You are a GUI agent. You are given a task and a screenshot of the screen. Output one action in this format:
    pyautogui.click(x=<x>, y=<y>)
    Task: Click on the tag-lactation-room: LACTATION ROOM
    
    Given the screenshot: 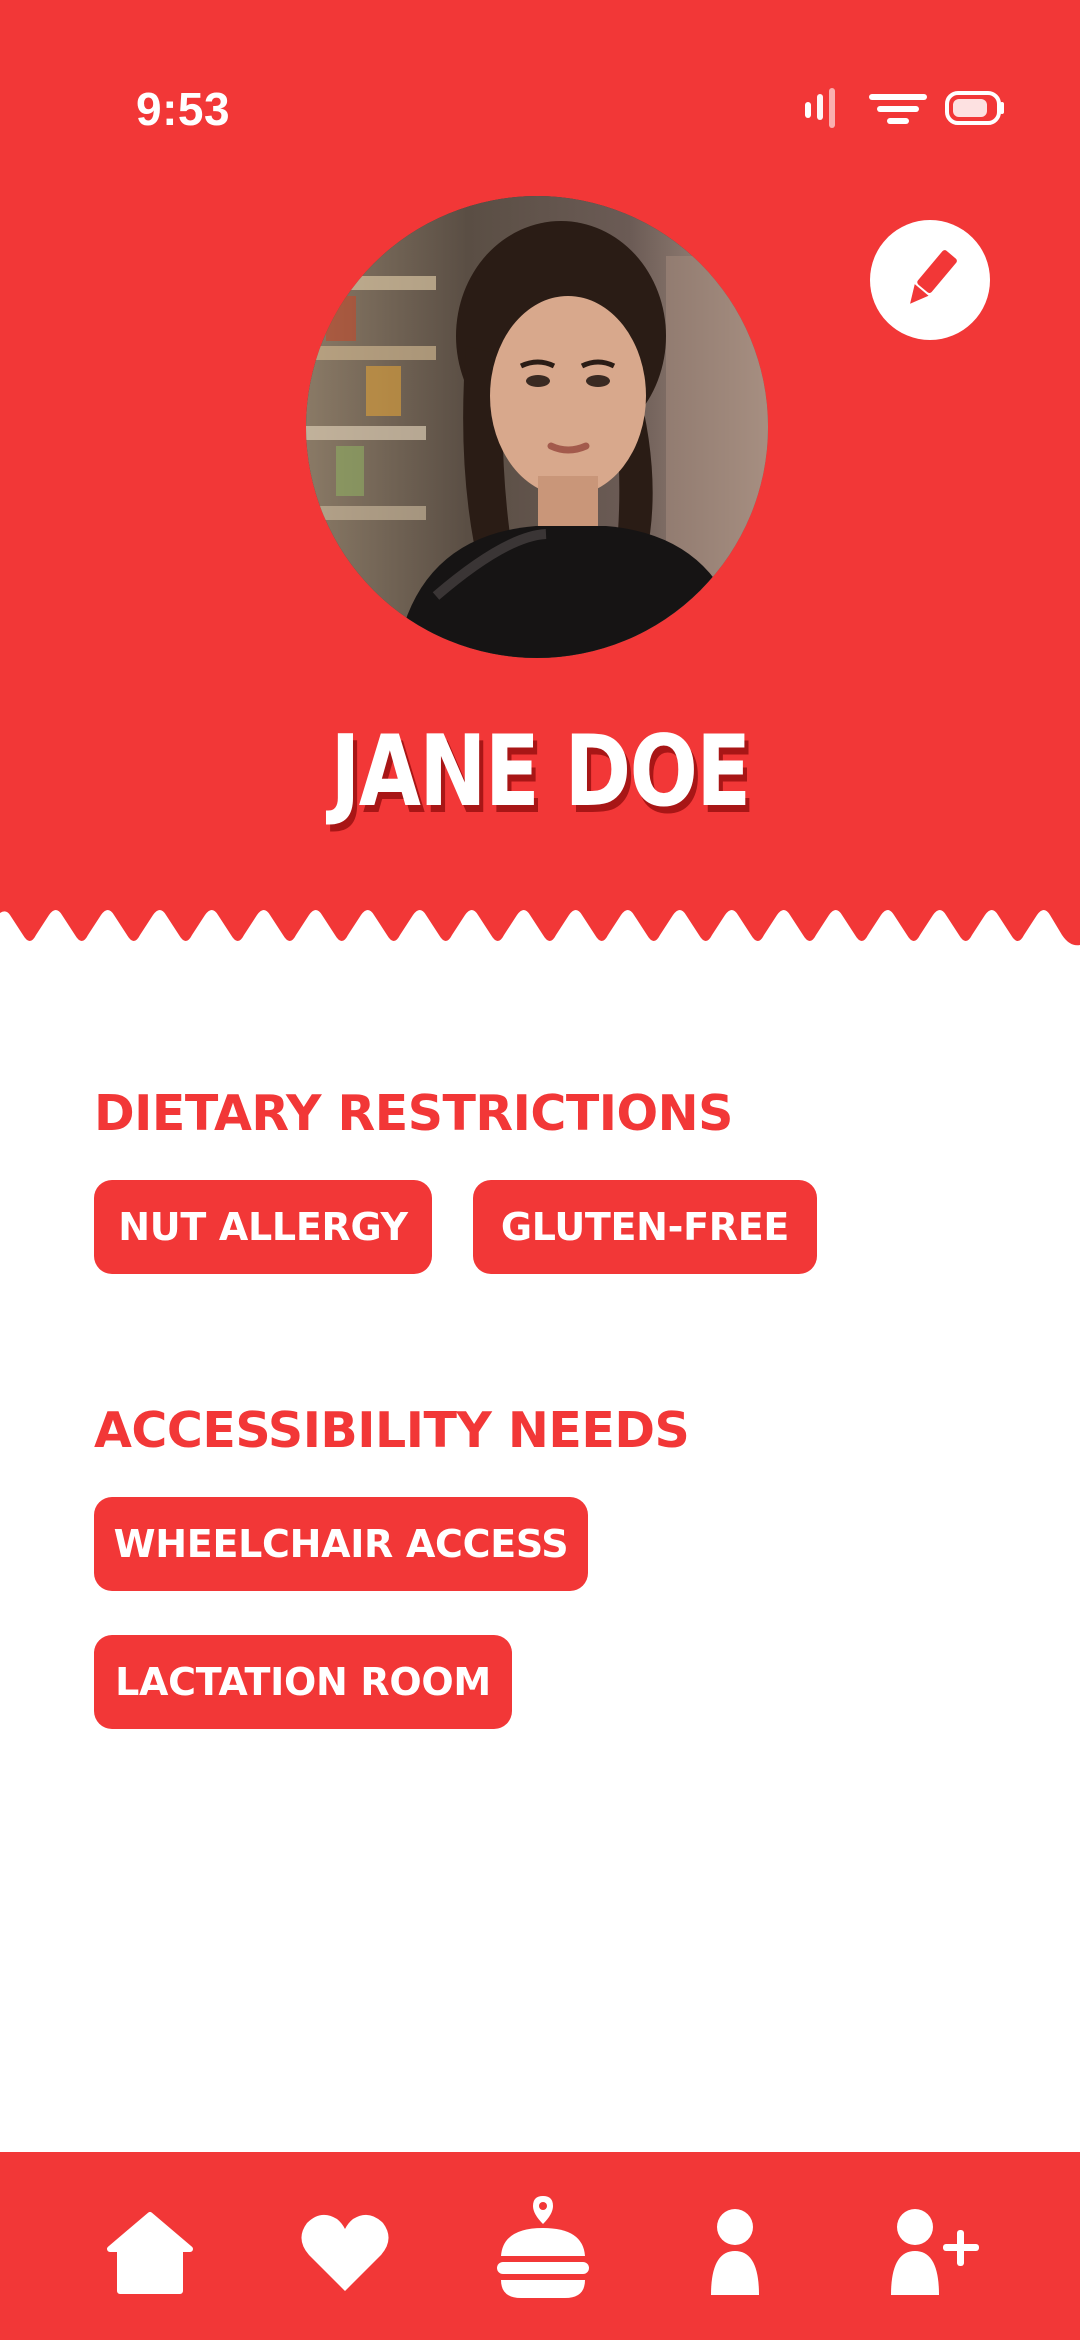 What is the action you would take?
    pyautogui.click(x=303, y=1682)
    